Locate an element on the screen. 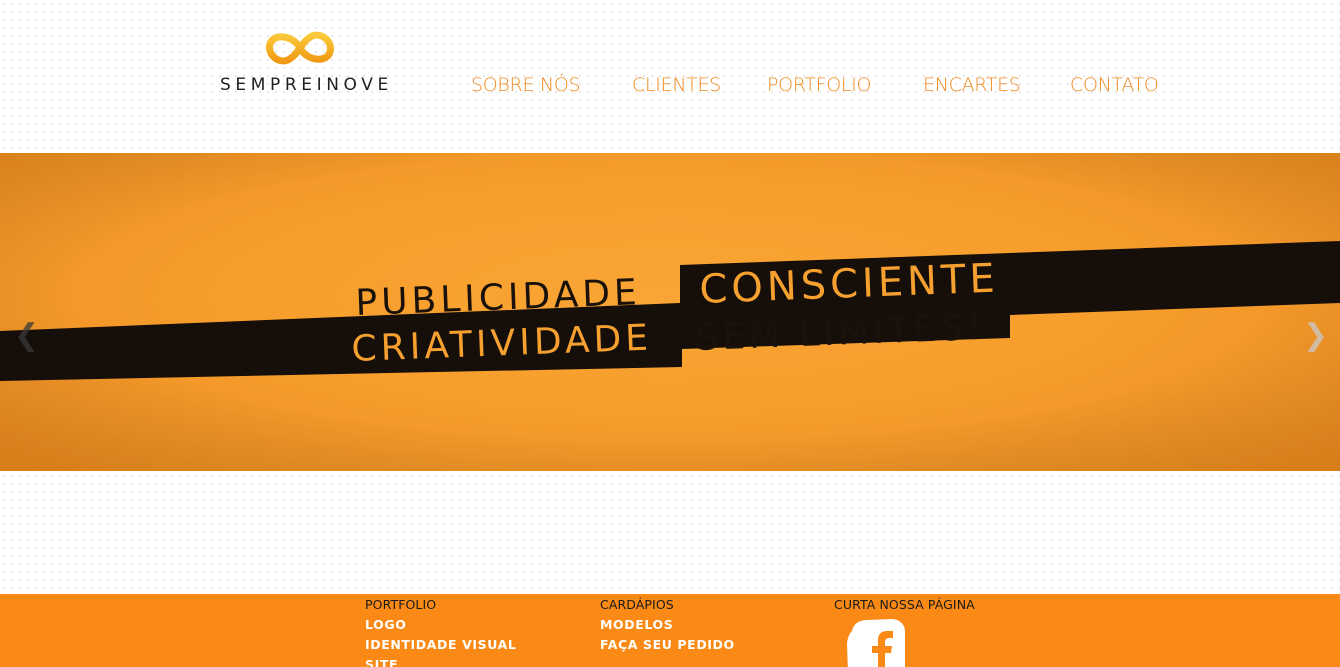 This screenshot has width=1340, height=667. chevron-left-icon: ❮ is located at coordinates (26, 336).